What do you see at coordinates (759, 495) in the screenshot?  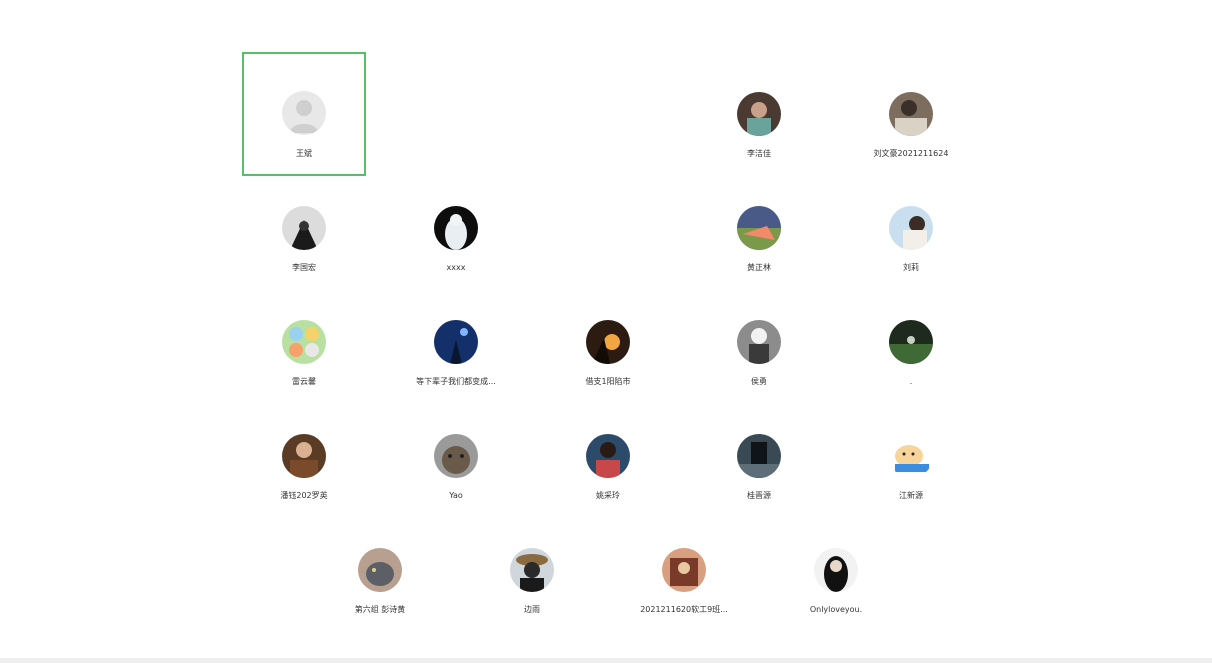 I see `member-name: 桂晋源` at bounding box center [759, 495].